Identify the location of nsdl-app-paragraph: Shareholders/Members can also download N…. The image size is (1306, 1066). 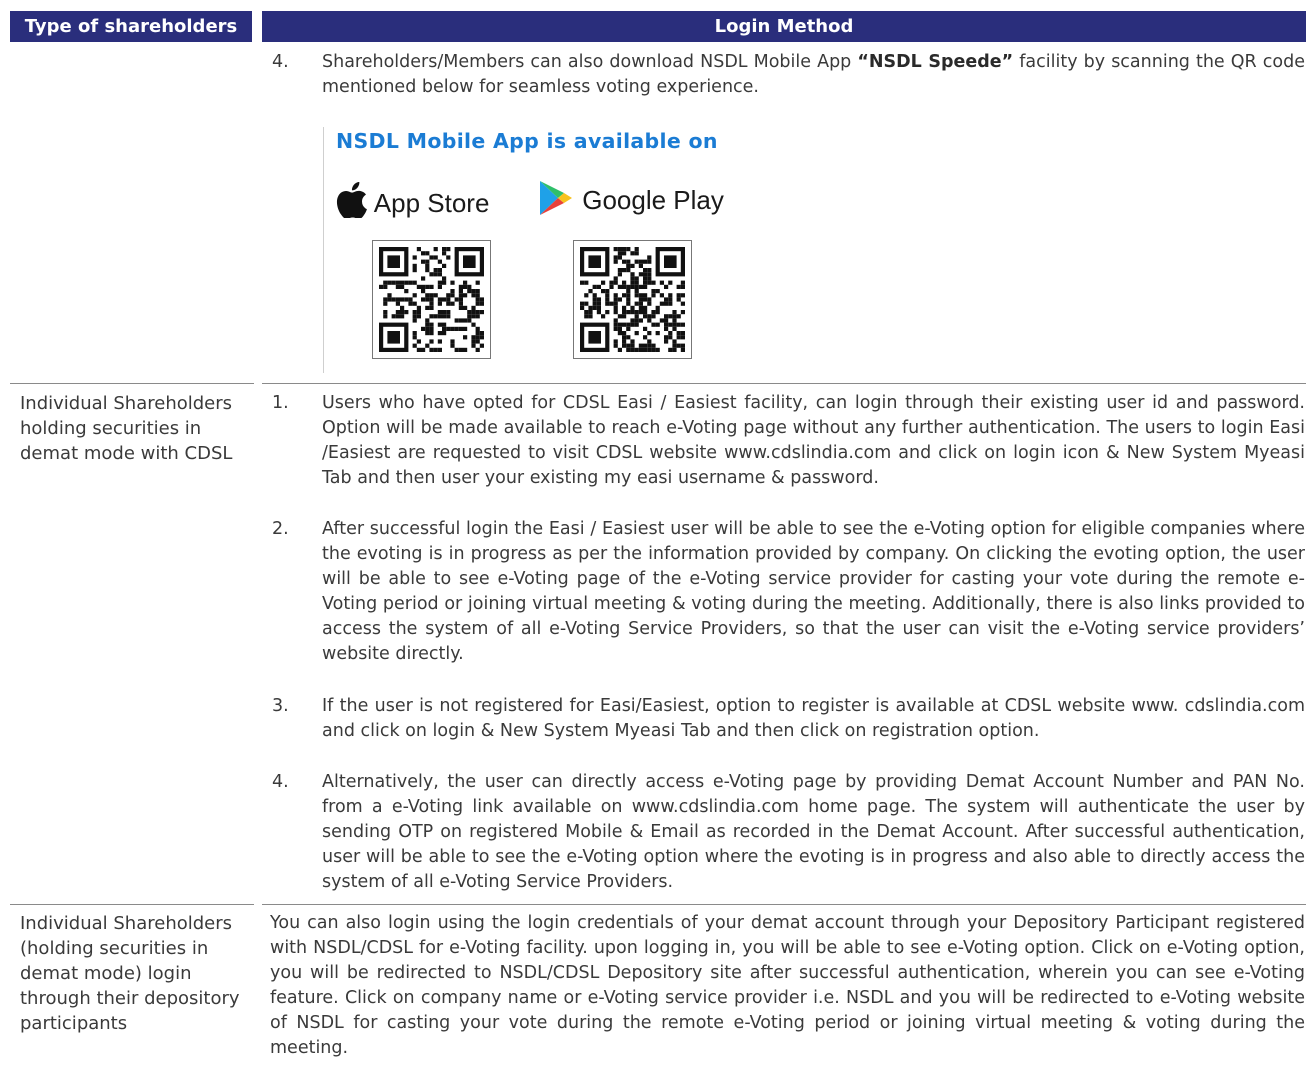
(813, 75).